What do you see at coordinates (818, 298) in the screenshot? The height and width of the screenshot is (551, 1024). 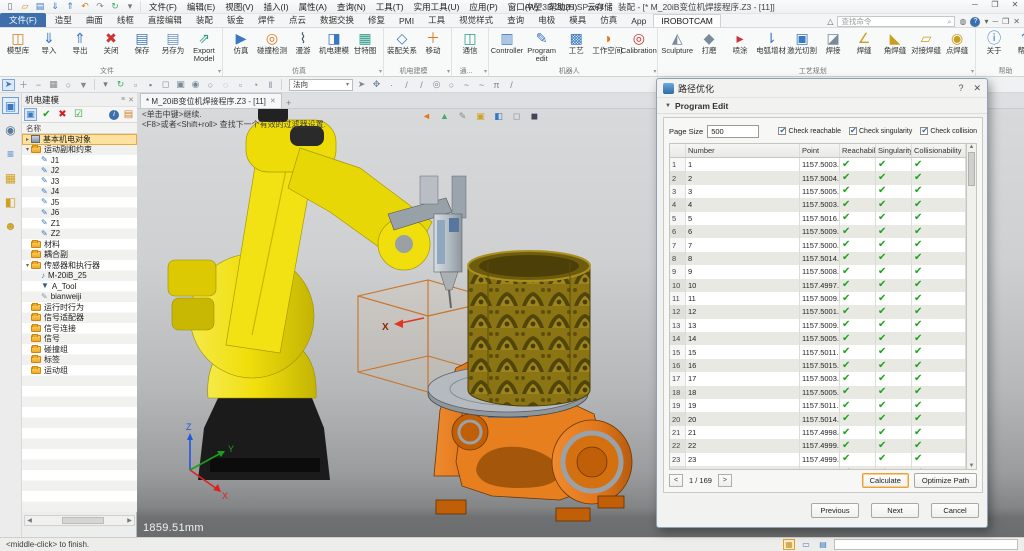 I see `table-row: 11 11 1157.5009... ✔ ✔ ✔` at bounding box center [818, 298].